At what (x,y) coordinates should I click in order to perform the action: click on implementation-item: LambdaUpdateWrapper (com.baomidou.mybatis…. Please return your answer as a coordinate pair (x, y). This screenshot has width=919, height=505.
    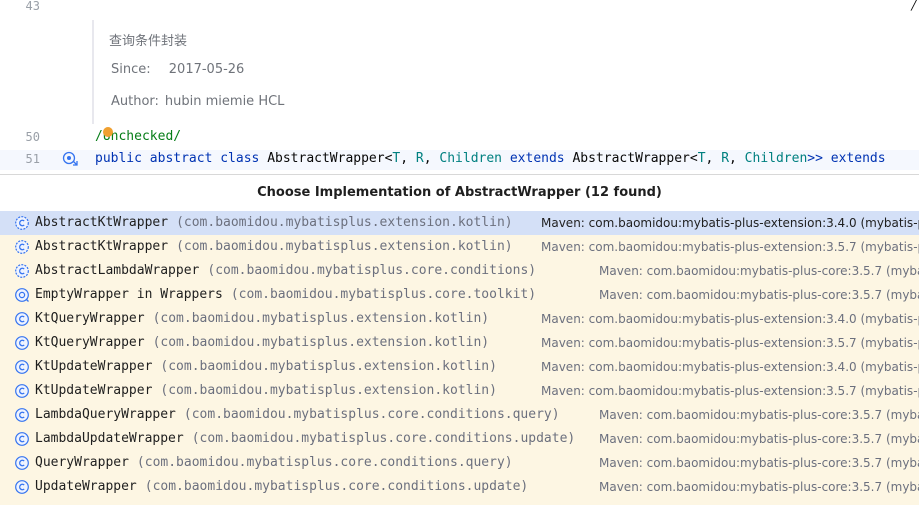
    Looking at the image, I should click on (459, 439).